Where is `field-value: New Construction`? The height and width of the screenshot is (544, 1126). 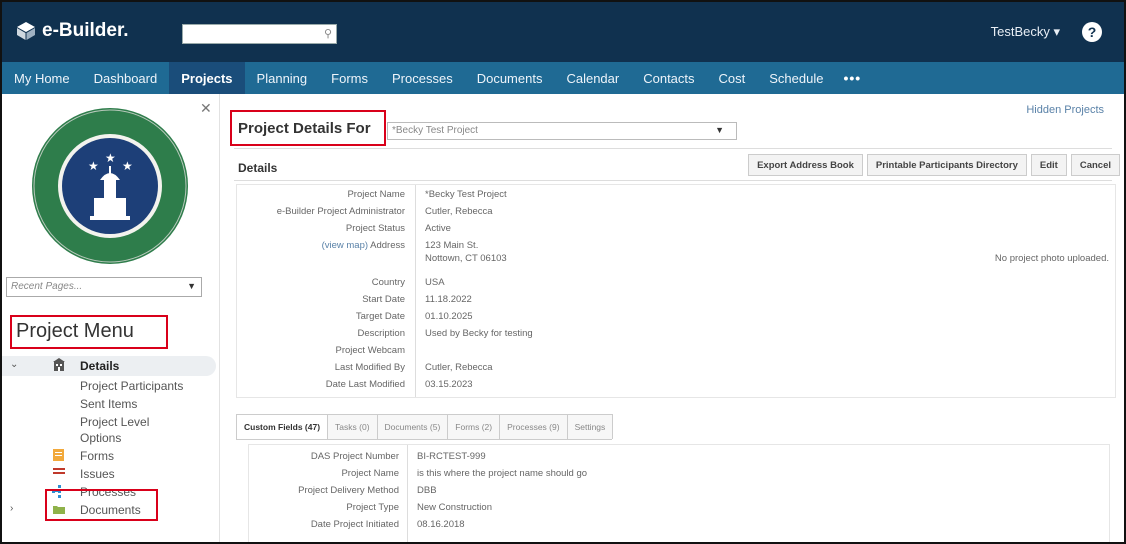
field-value: New Construction is located at coordinates (454, 507).